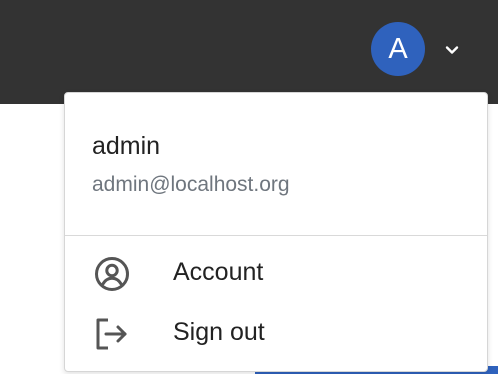 The image size is (498, 374). What do you see at coordinates (218, 272) in the screenshot?
I see `menu-item-account-label: Account` at bounding box center [218, 272].